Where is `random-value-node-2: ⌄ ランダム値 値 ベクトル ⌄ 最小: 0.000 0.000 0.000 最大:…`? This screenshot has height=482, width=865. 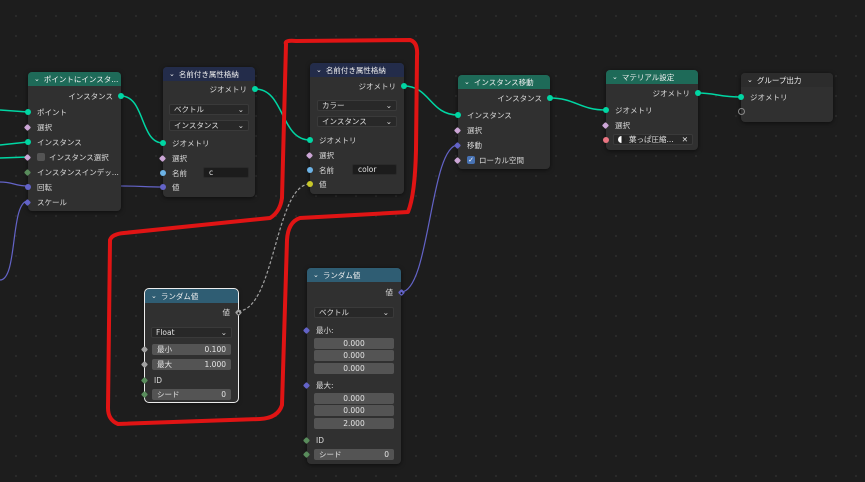 random-value-node-2: ⌄ ランダム値 値 ベクトル ⌄ 最小: 0.000 0.000 0.000 最大:… is located at coordinates (354, 366).